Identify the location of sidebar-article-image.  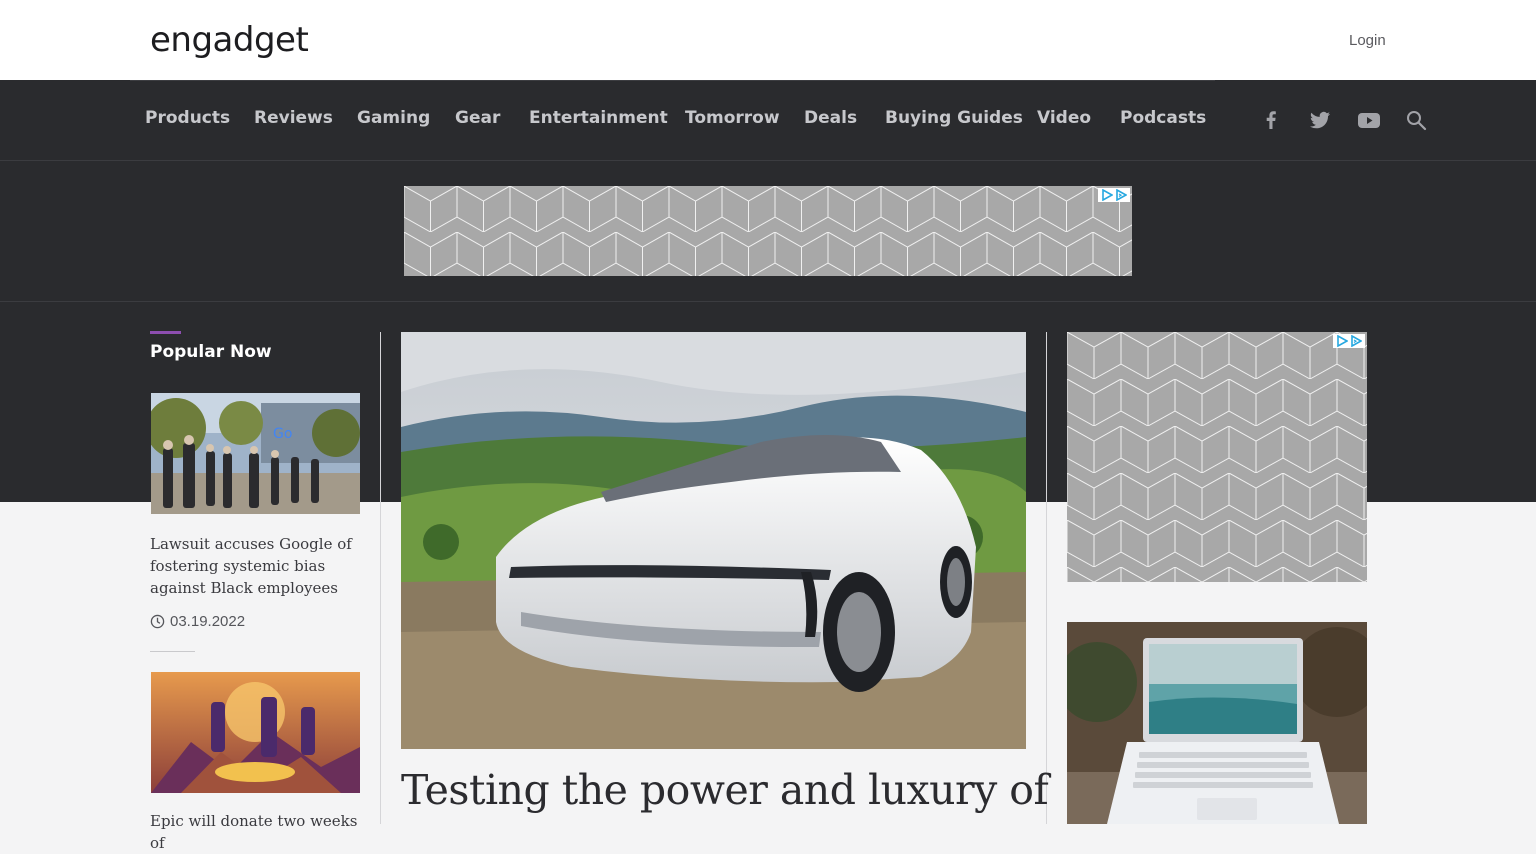
(1217, 723).